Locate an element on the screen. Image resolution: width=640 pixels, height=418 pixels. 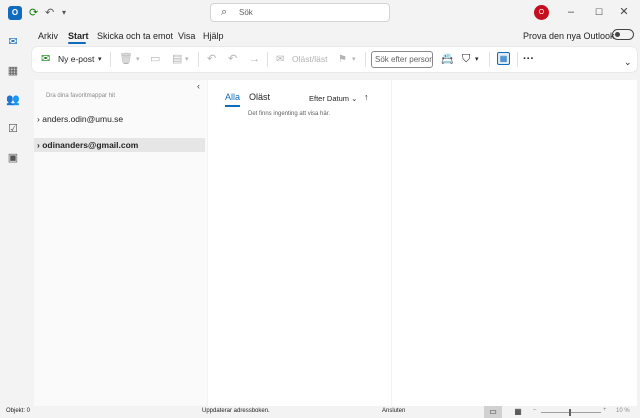
quick-access-dropdown-icon: ▾ is located at coordinates (64, 13).